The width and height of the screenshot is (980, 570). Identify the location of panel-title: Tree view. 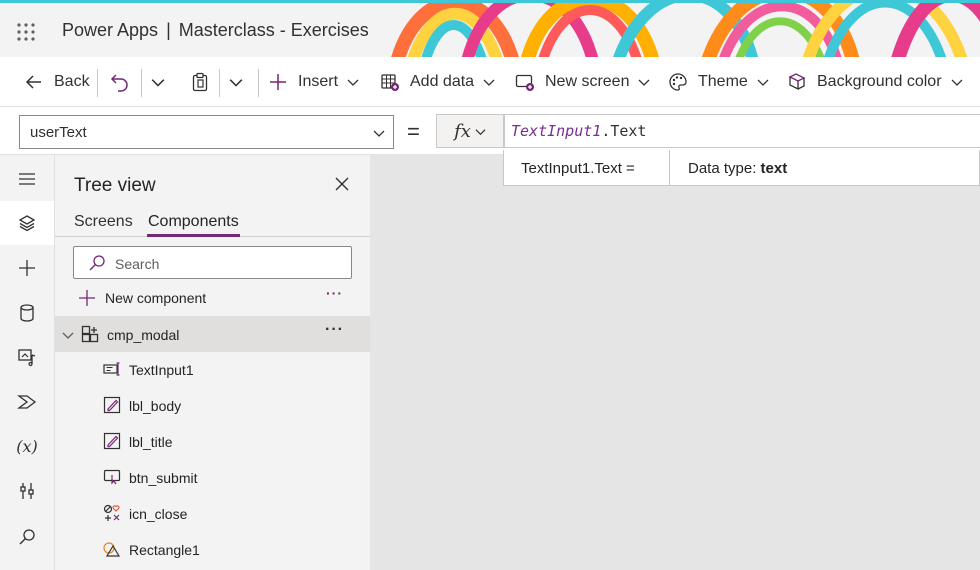
(115, 185).